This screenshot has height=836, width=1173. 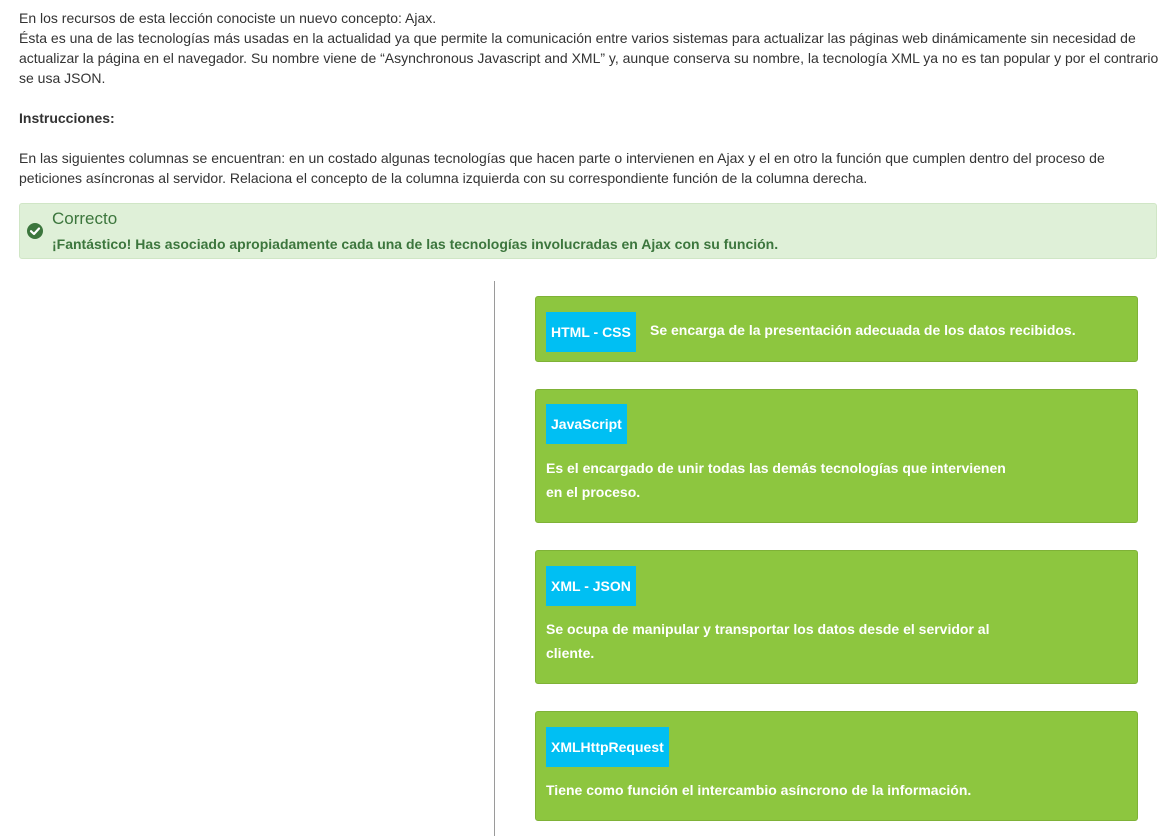 I want to click on column-divider, so click(x=494, y=558).